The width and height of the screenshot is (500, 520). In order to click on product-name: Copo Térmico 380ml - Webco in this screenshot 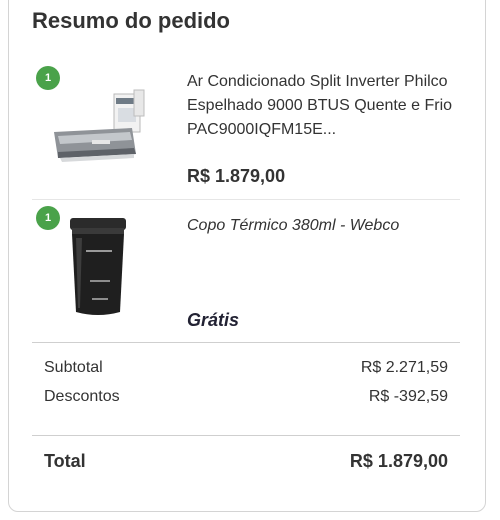, I will do `click(322, 226)`.